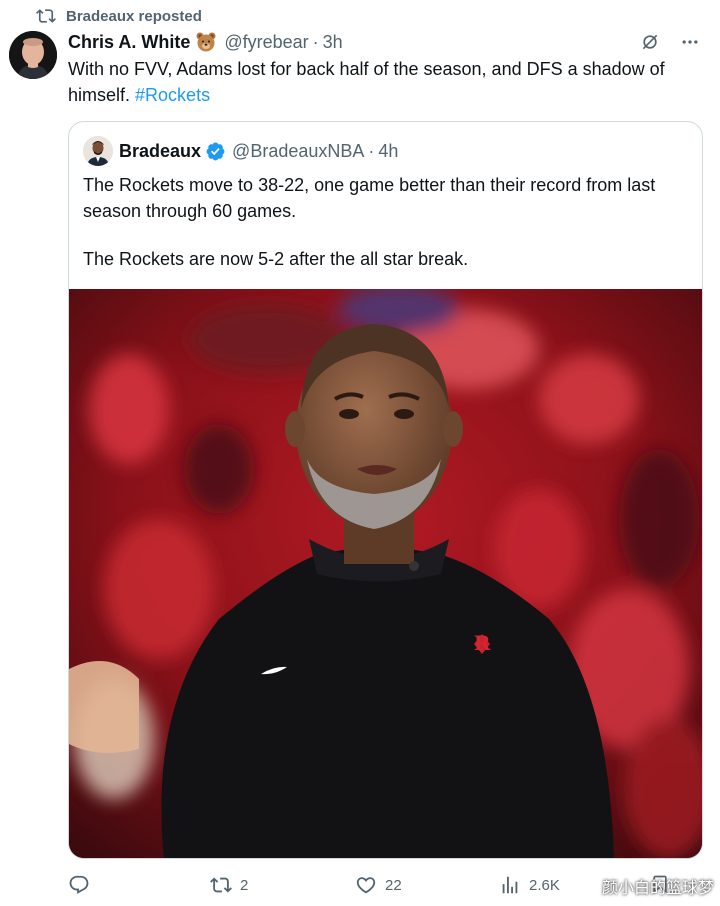 The width and height of the screenshot is (720, 906). Describe the element at coordinates (482, 643) in the screenshot. I see `svg-text: R` at that location.